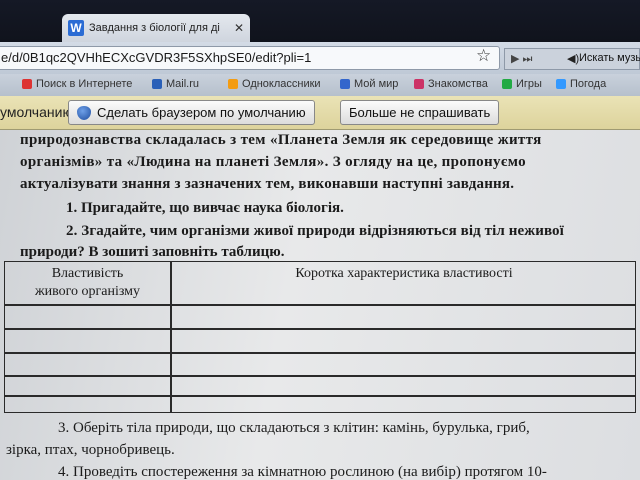 The width and height of the screenshot is (640, 480). What do you see at coordinates (345, 84) in the screenshot?
I see `moi-mir-icon` at bounding box center [345, 84].